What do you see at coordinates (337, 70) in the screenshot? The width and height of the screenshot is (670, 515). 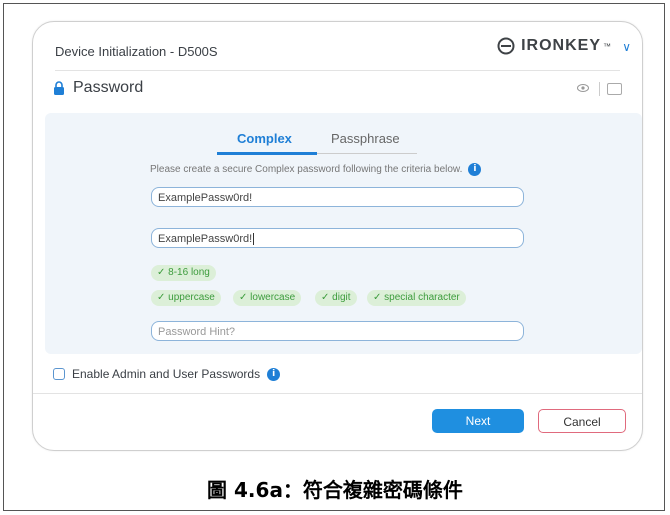 I see `header-divider` at bounding box center [337, 70].